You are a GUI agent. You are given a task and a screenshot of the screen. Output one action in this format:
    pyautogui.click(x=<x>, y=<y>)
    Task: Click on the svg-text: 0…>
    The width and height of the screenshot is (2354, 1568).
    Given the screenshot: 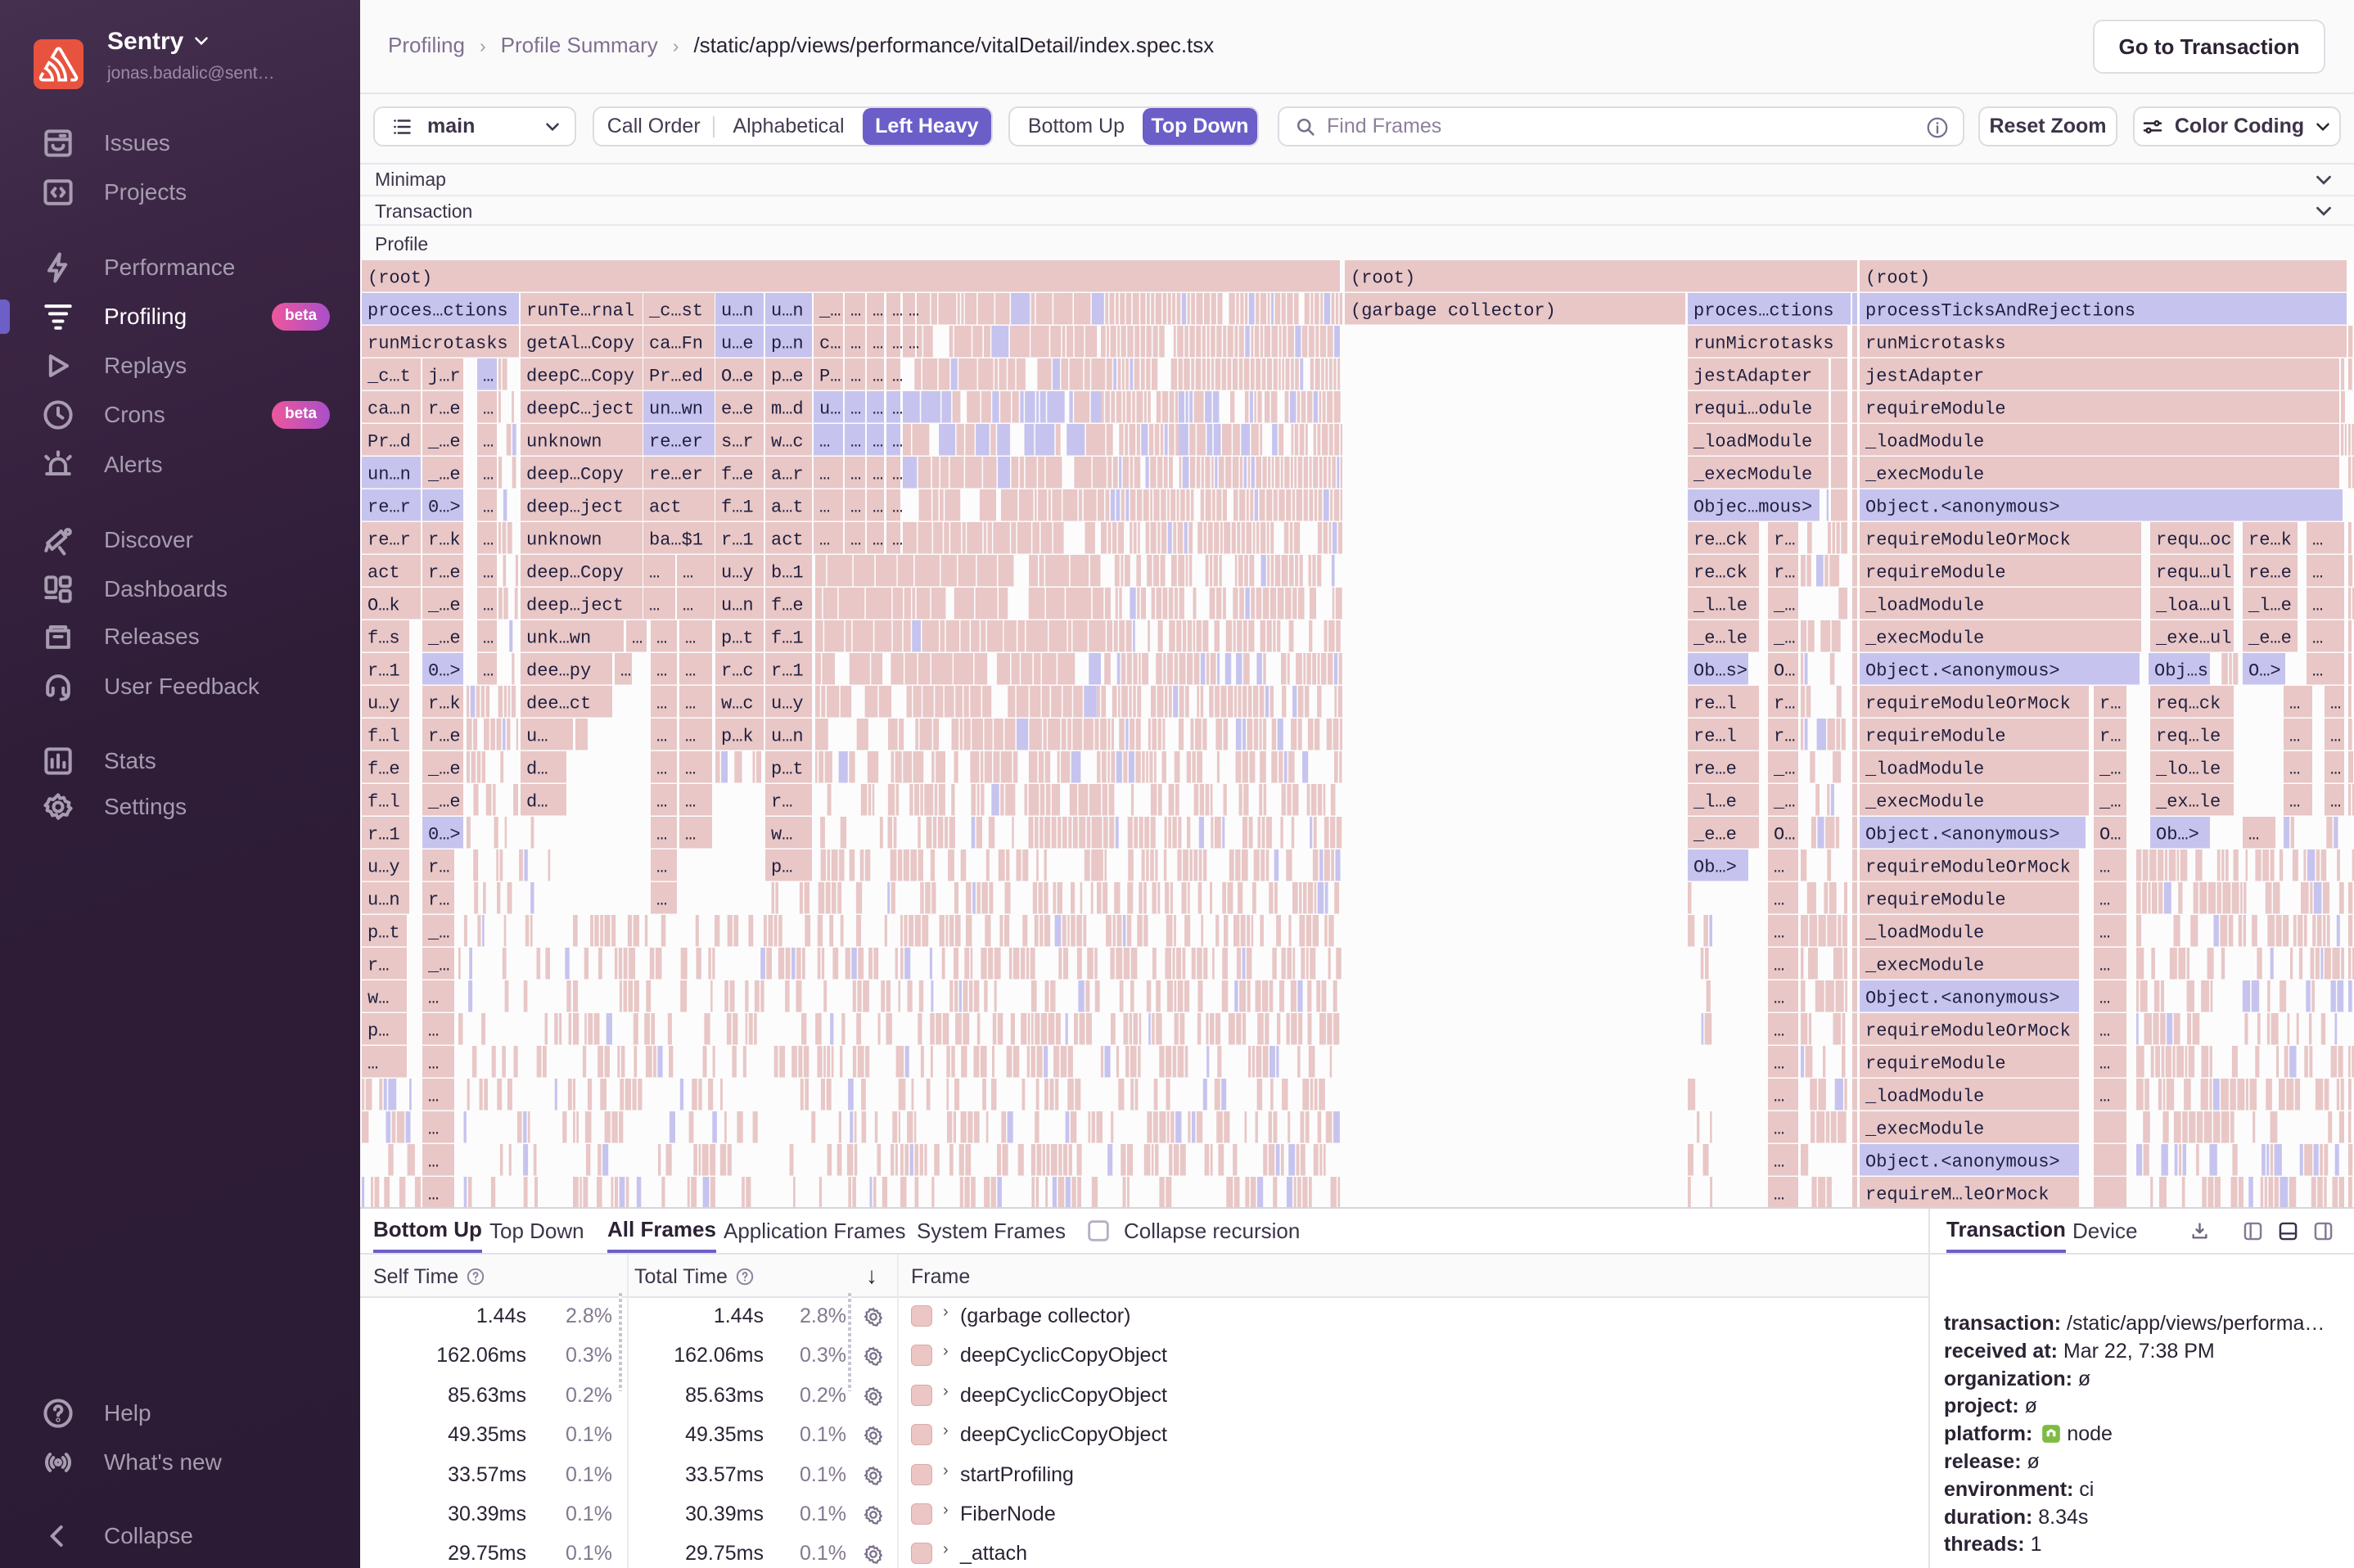 What is the action you would take?
    pyautogui.click(x=444, y=508)
    